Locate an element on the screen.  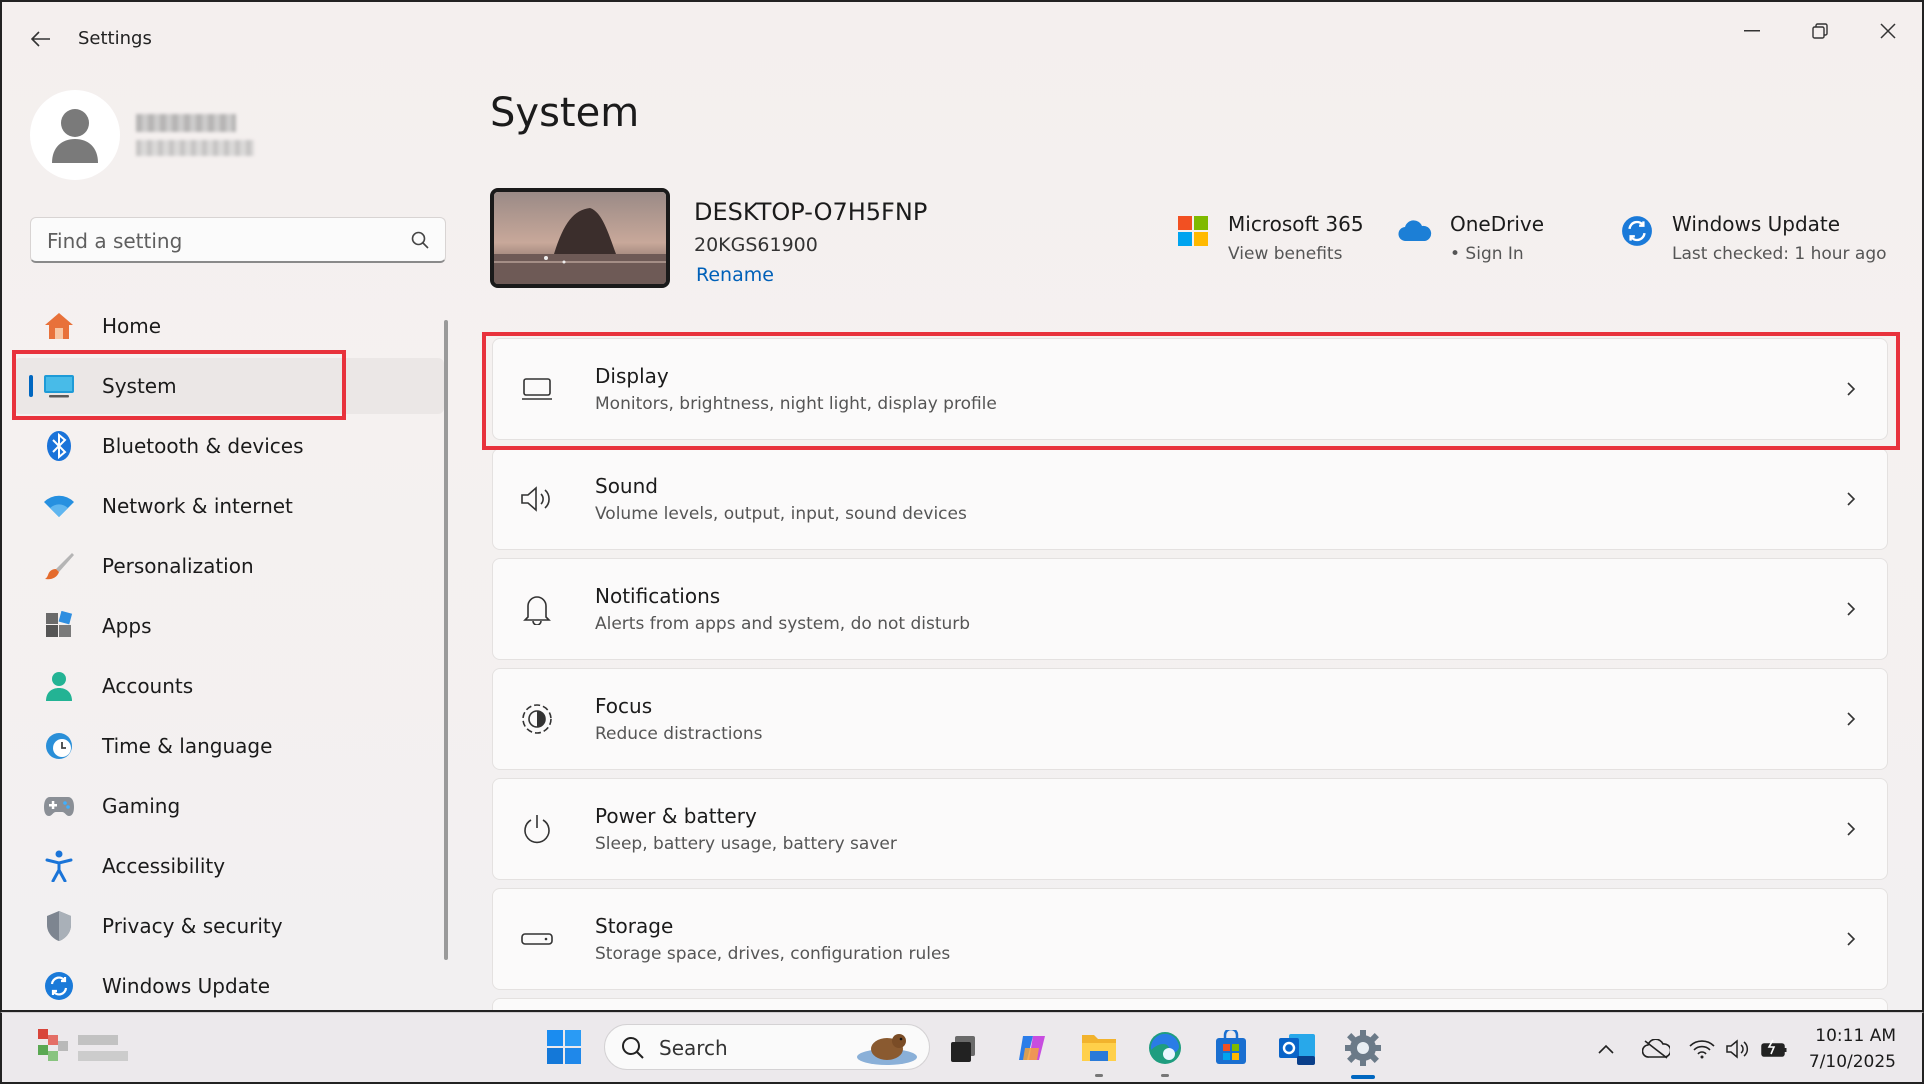
tray-network is located at coordinates (1702, 1049).